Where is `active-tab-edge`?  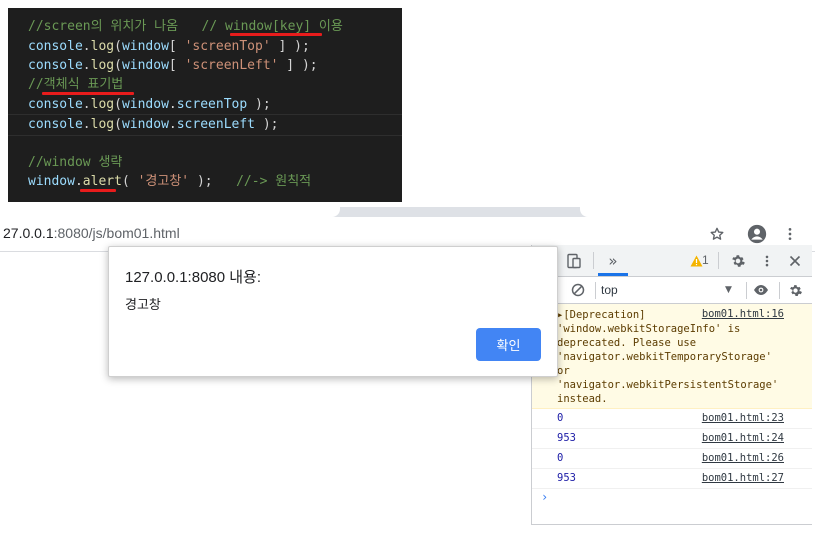 active-tab-edge is located at coordinates (170, 212).